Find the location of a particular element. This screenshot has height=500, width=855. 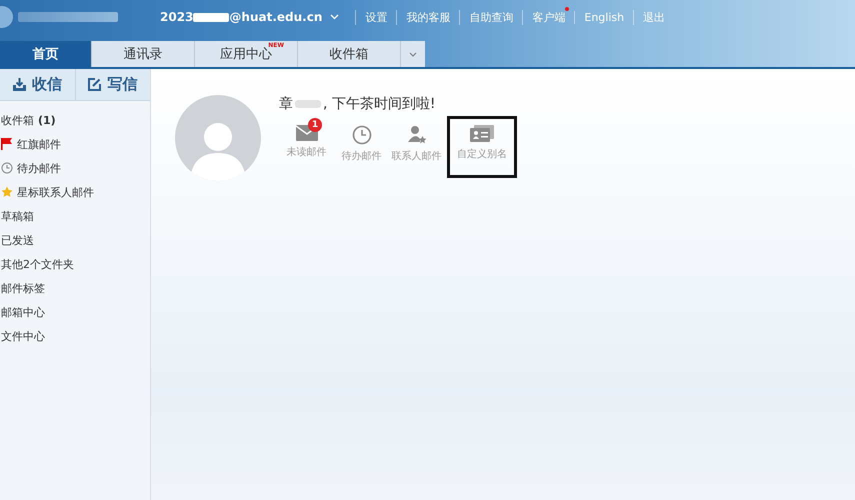

edit-icon is located at coordinates (95, 84).